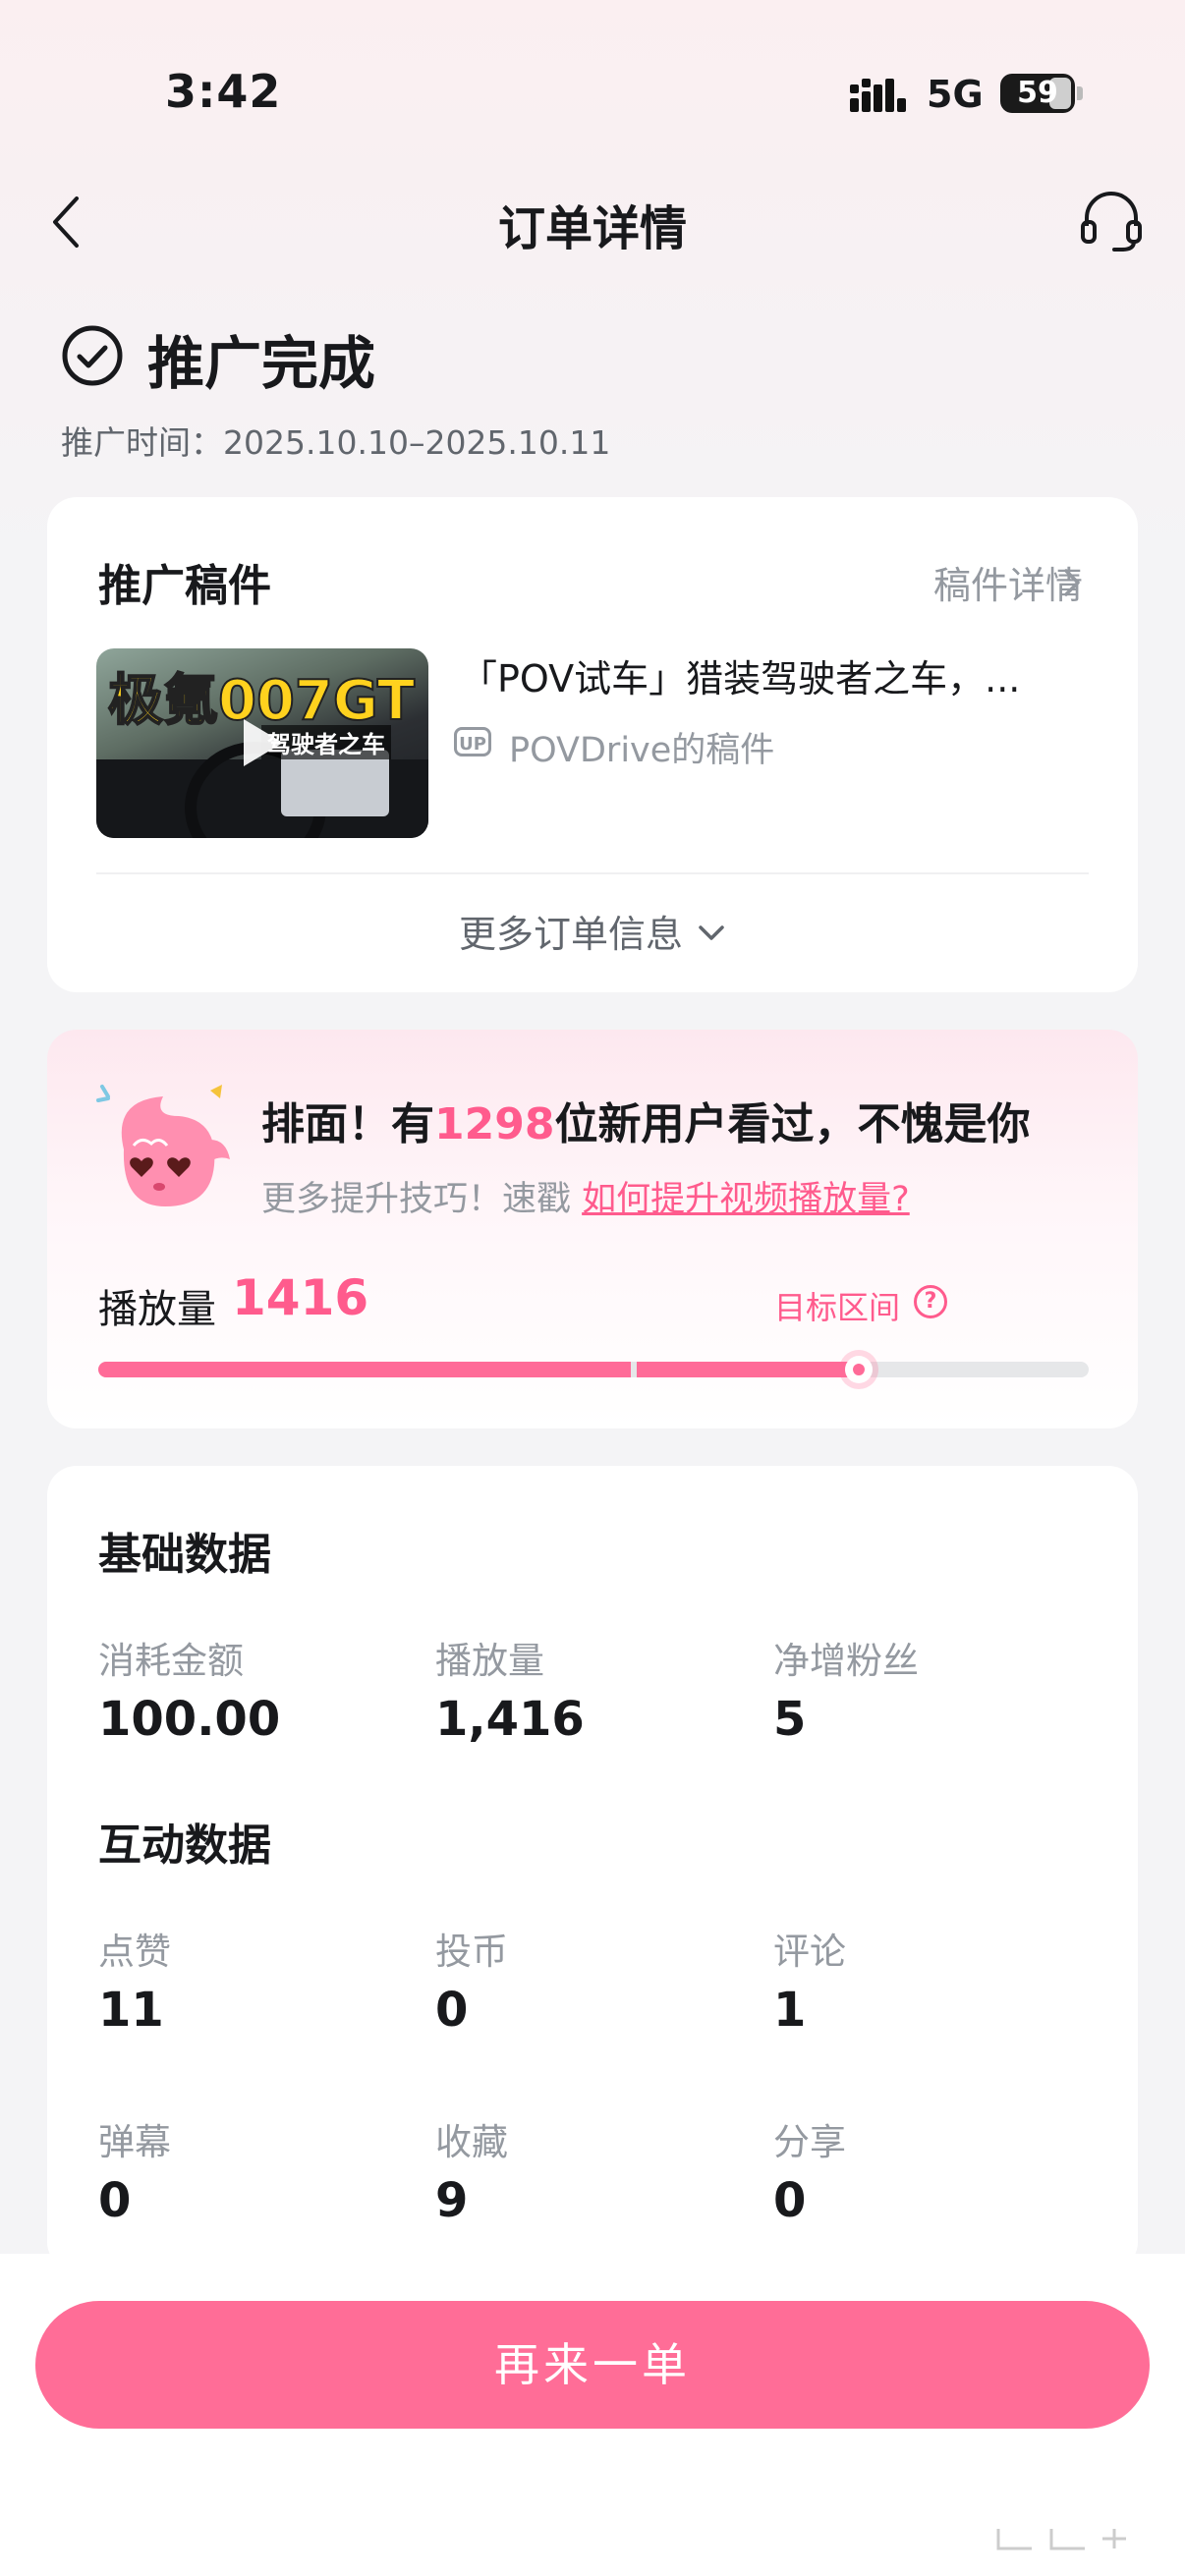 Image resolution: width=1185 pixels, height=2576 pixels. What do you see at coordinates (642, 750) in the screenshot?
I see `uploader-name: POVDrive的稿件` at bounding box center [642, 750].